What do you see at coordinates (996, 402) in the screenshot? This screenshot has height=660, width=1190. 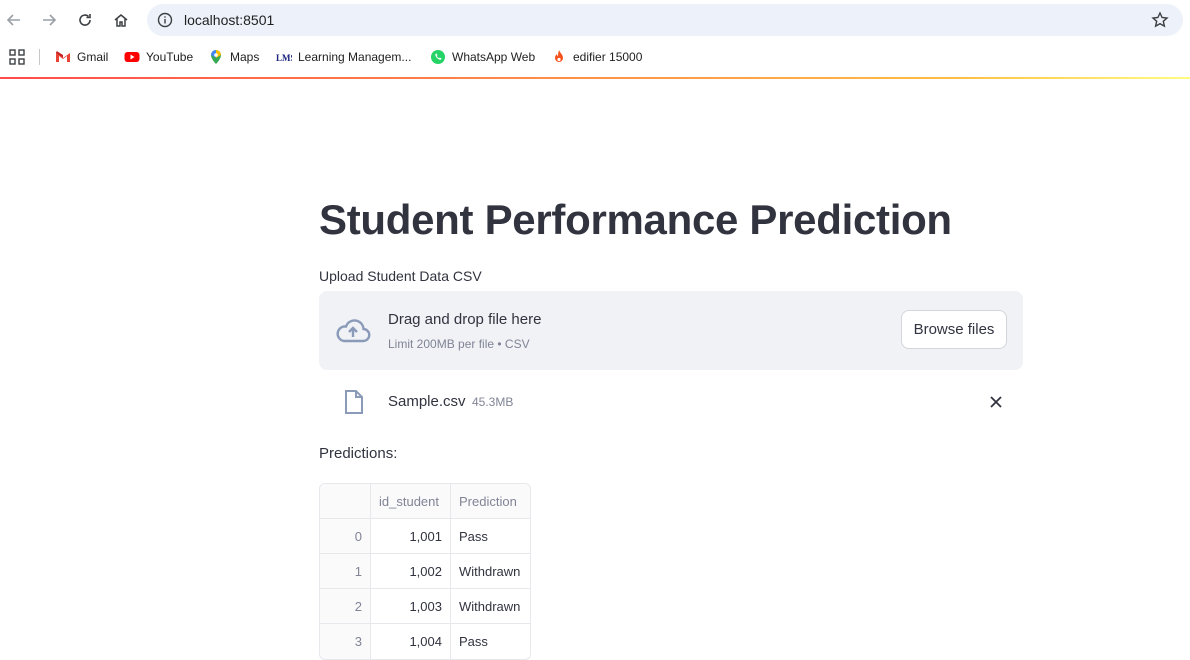 I see `close-icon` at bounding box center [996, 402].